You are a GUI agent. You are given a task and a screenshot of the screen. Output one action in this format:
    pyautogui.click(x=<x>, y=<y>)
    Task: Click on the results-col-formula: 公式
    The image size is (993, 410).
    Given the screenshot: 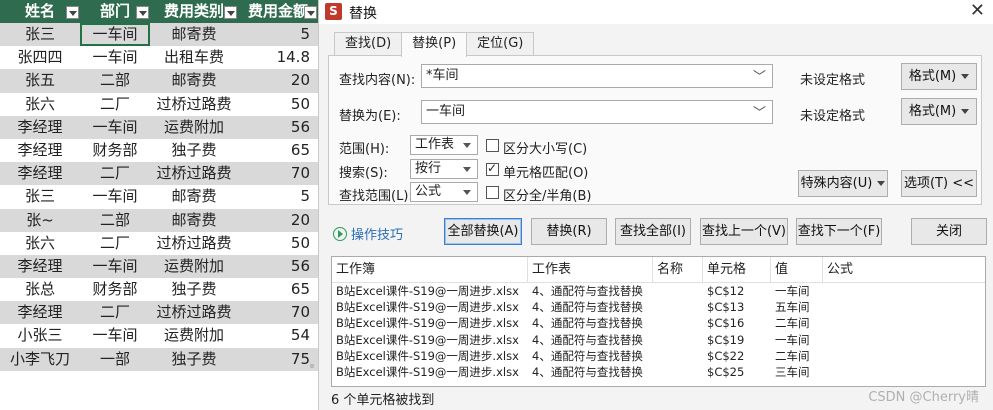 What is the action you would take?
    pyautogui.click(x=903, y=270)
    